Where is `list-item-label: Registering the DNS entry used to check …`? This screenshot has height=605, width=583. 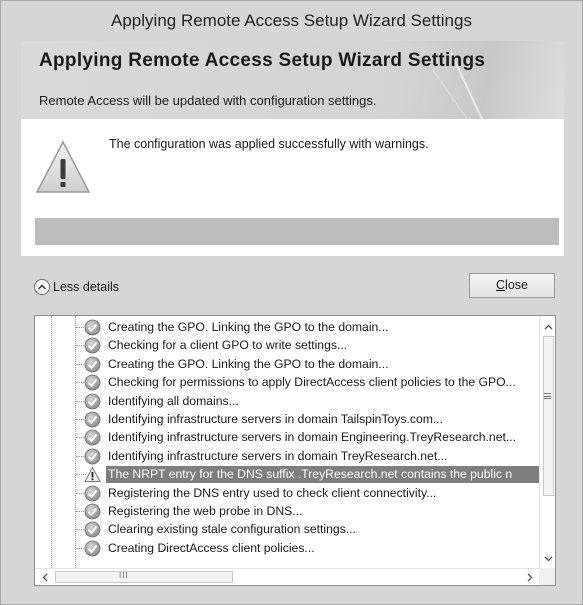
list-item-label: Registering the DNS entry used to check … is located at coordinates (272, 492).